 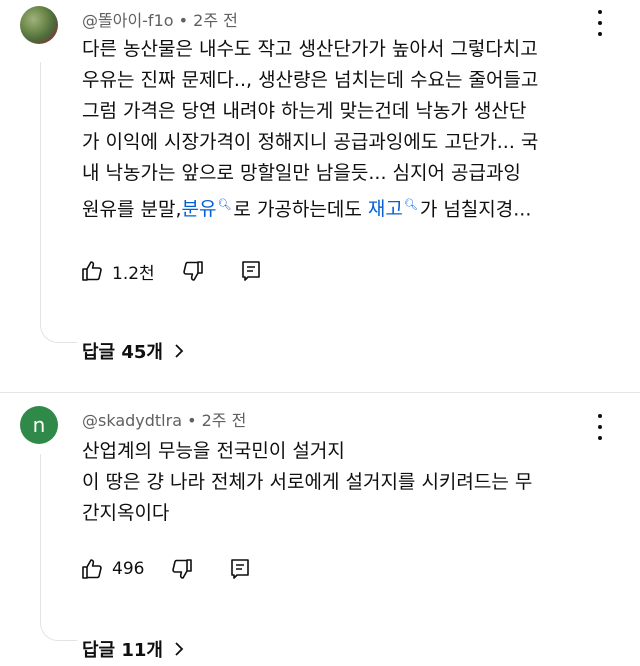 I want to click on replies-label: 답글 11개, so click(x=122, y=650).